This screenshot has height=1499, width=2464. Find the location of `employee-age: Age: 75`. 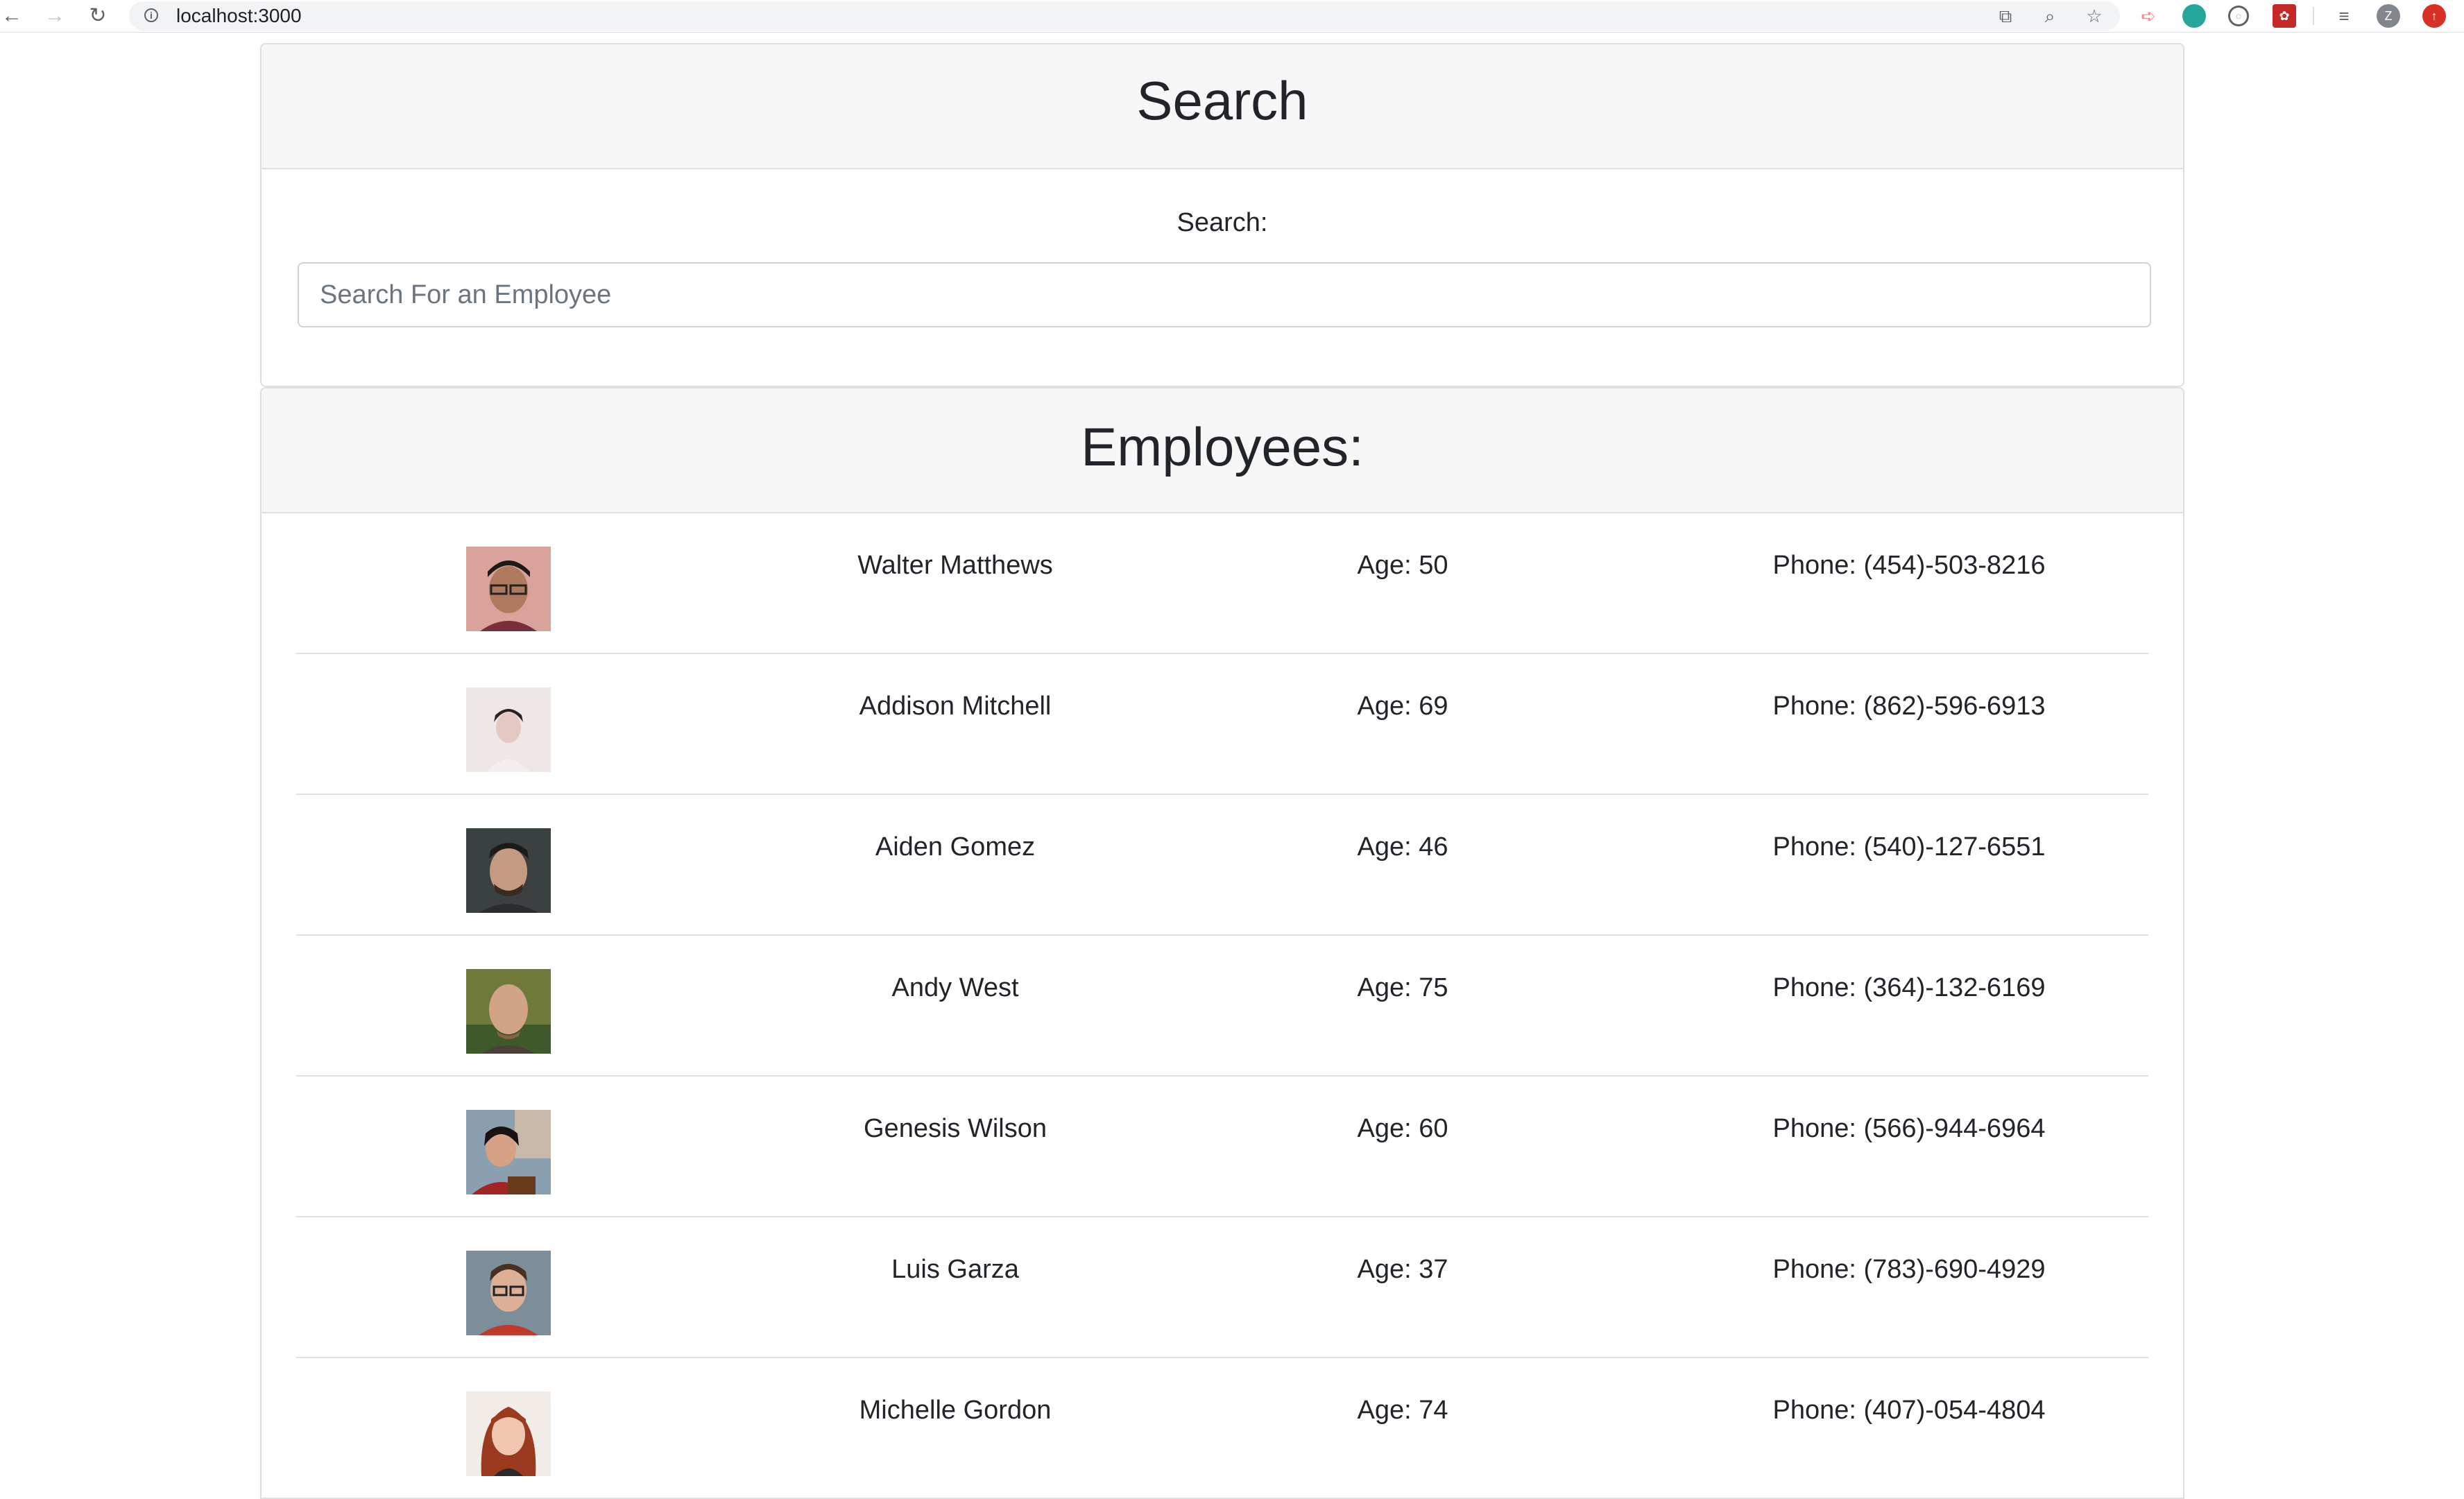

employee-age: Age: 75 is located at coordinates (1402, 987).